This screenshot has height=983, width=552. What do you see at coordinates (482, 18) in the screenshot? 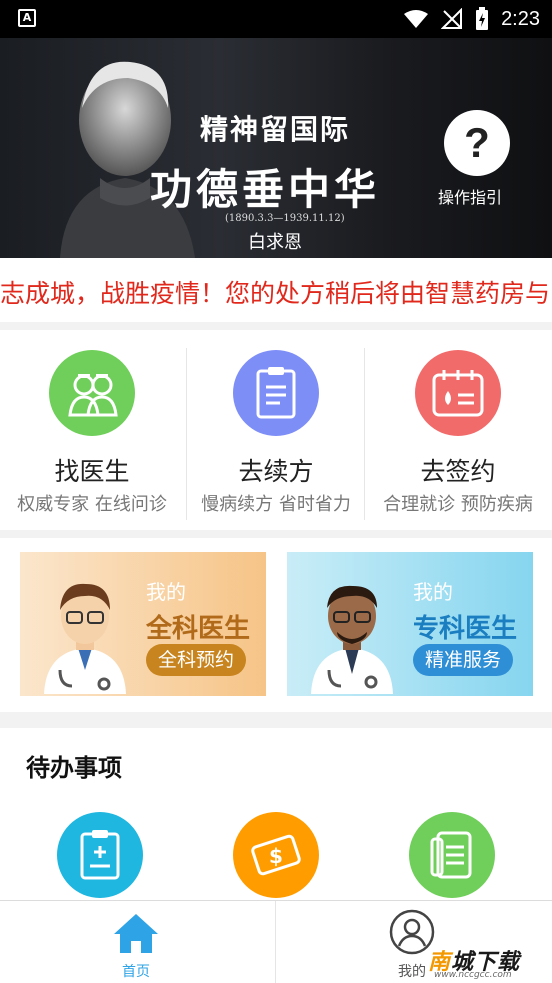
I see `battery-charging-icon` at bounding box center [482, 18].